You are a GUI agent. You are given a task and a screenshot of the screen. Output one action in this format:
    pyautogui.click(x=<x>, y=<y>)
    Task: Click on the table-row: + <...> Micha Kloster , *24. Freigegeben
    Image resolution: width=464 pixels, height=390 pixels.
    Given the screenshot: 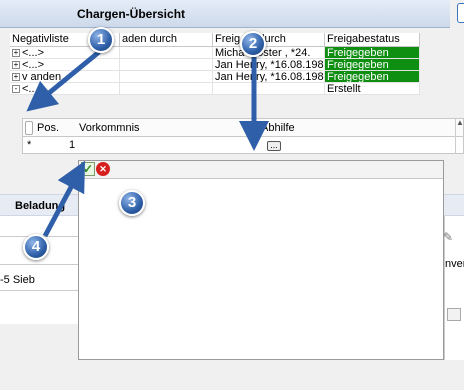 What is the action you would take?
    pyautogui.click(x=215, y=53)
    